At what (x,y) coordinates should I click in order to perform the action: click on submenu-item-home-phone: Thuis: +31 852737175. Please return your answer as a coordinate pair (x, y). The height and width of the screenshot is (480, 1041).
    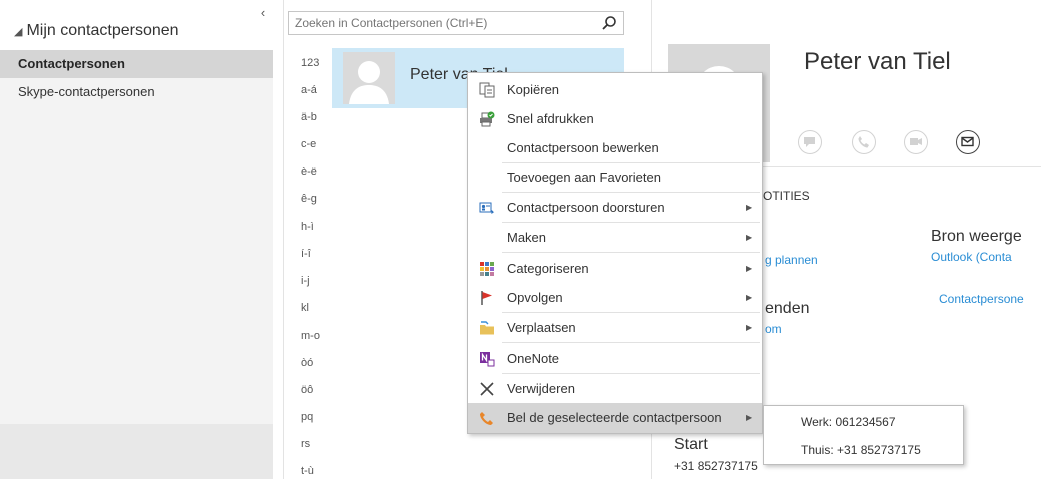
    Looking at the image, I should click on (863, 450).